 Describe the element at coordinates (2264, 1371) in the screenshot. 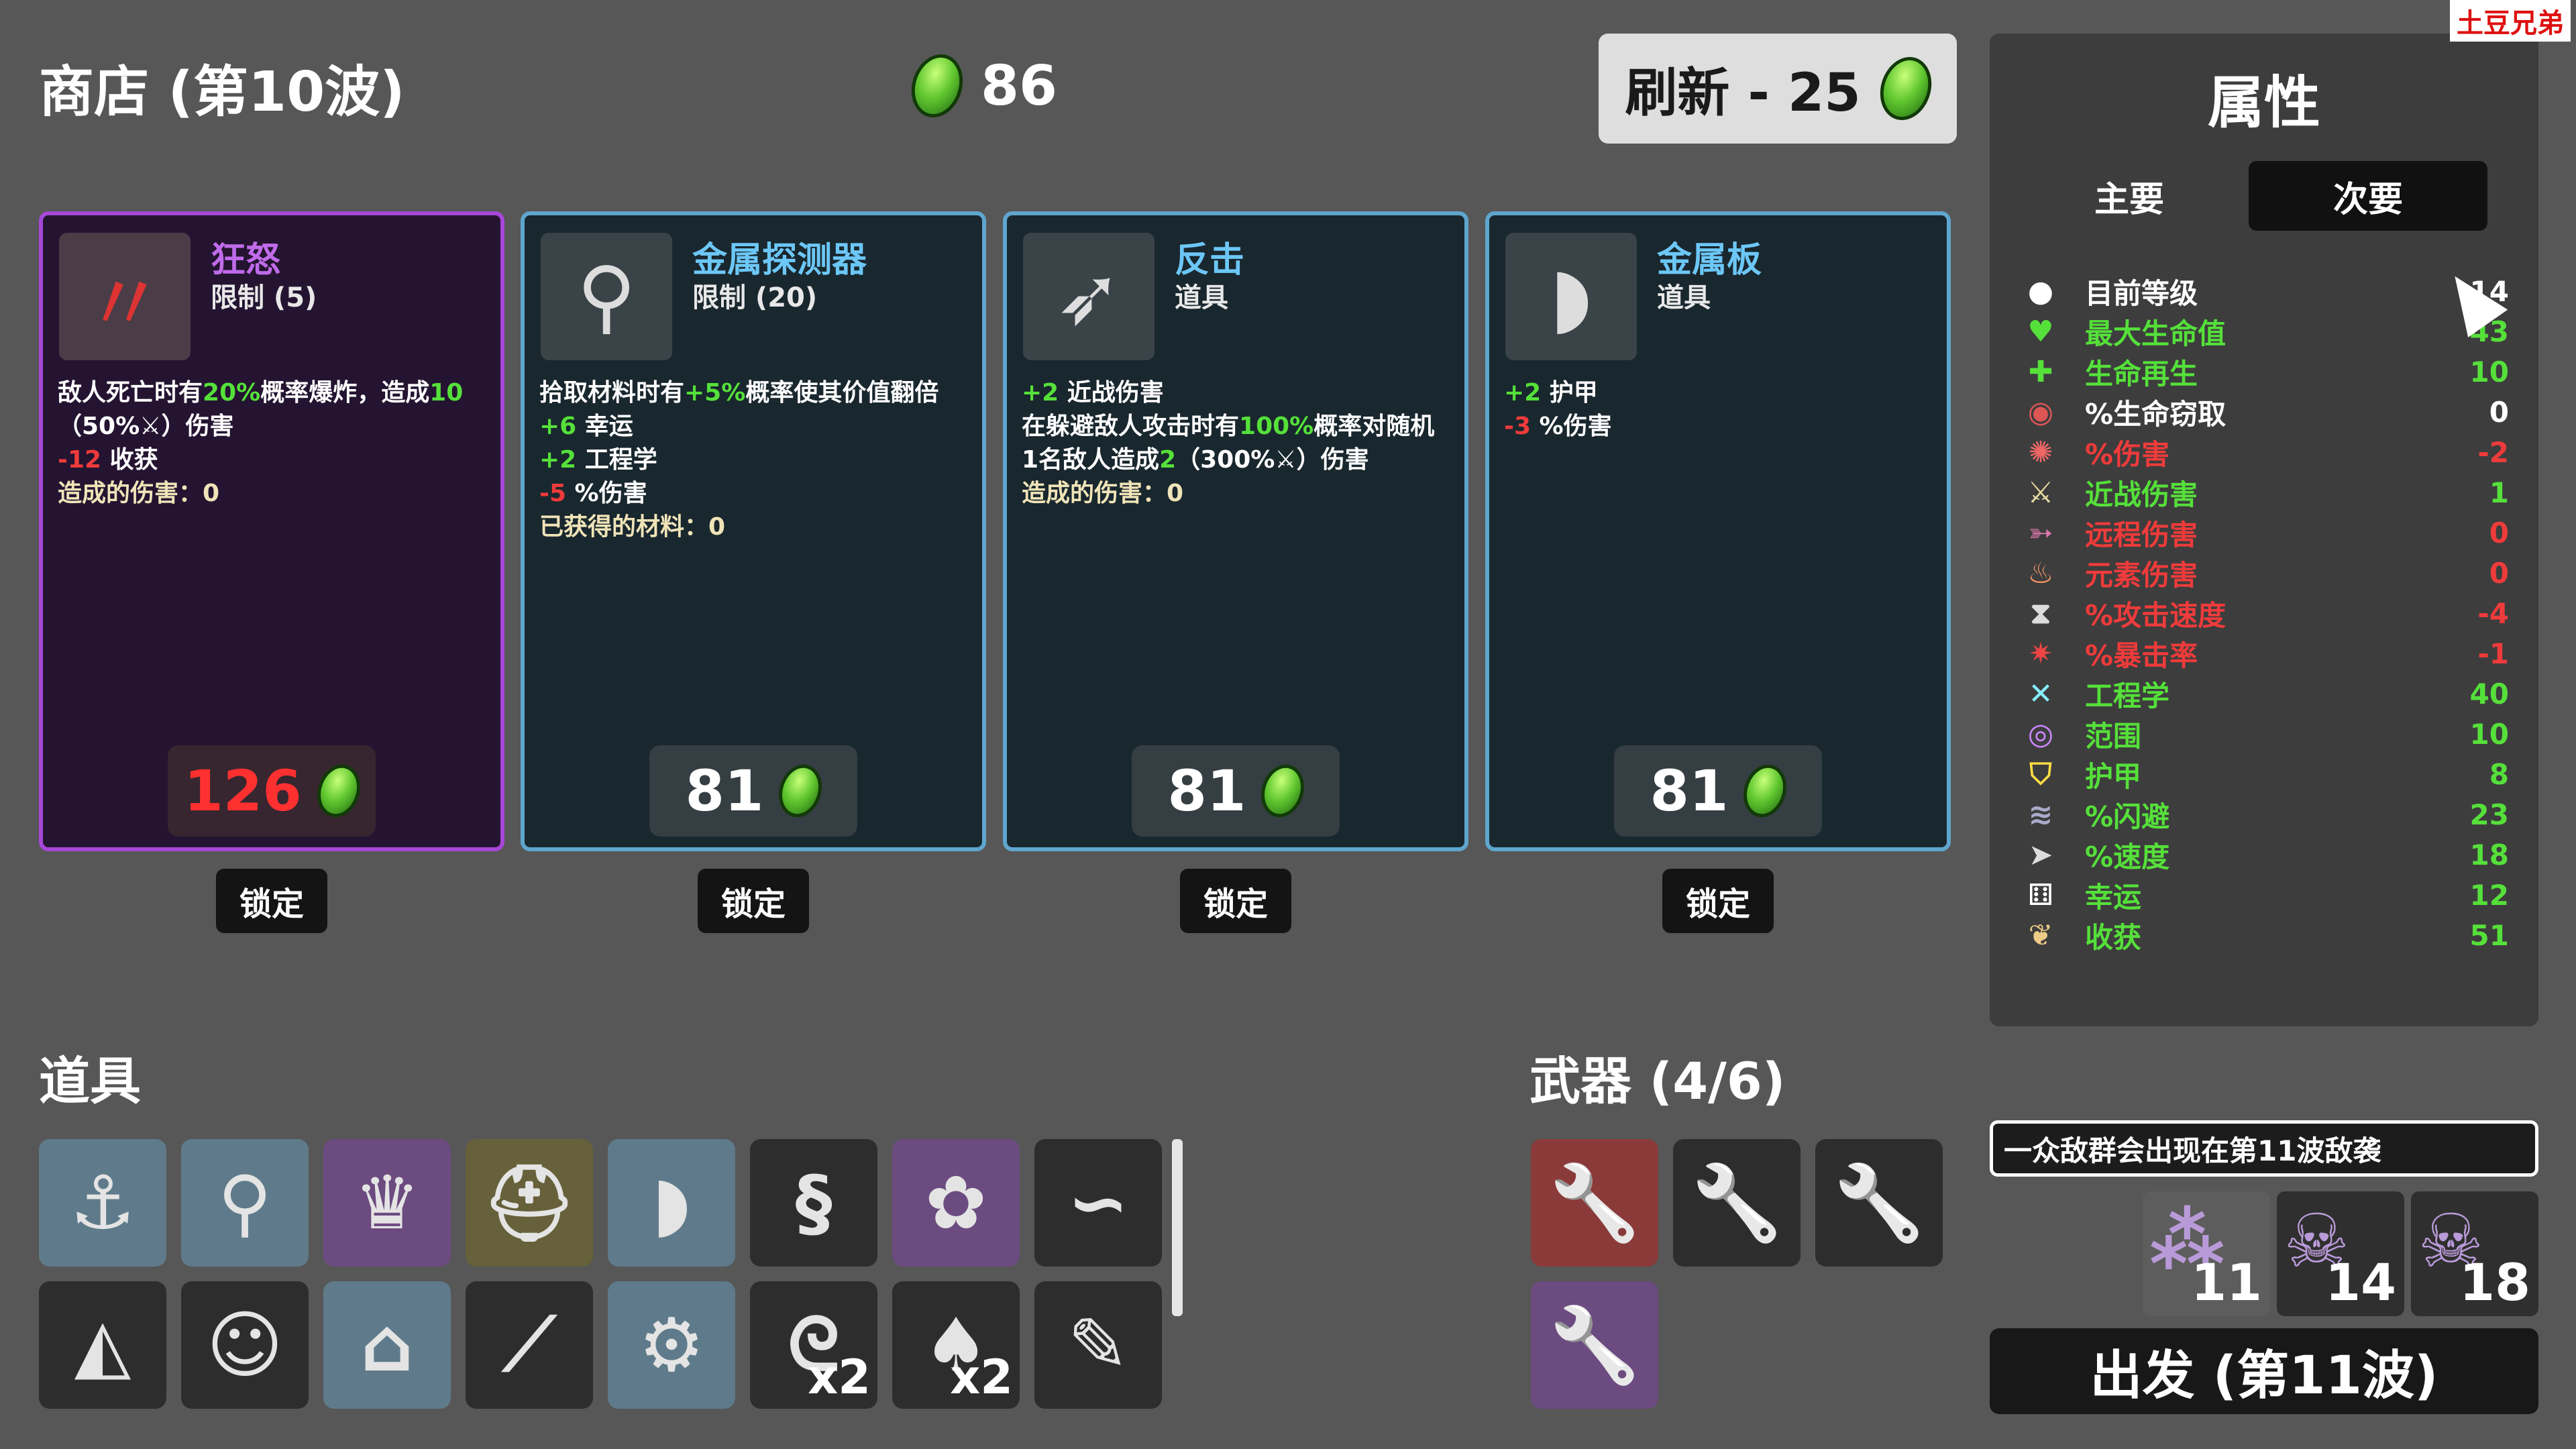

I see `start-wave-button: 出发 (第11波)` at that location.